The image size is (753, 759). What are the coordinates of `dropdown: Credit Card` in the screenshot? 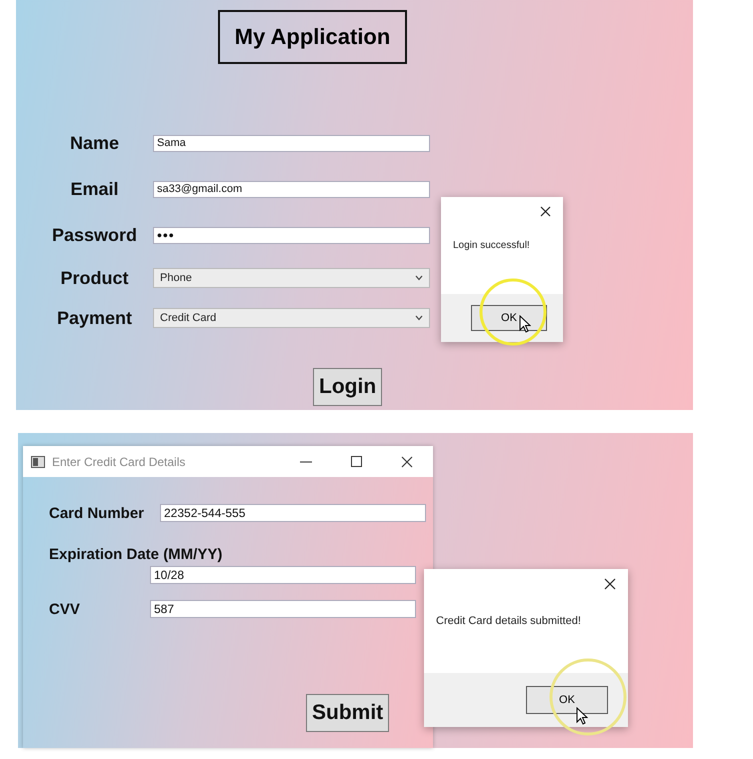 It's located at (291, 318).